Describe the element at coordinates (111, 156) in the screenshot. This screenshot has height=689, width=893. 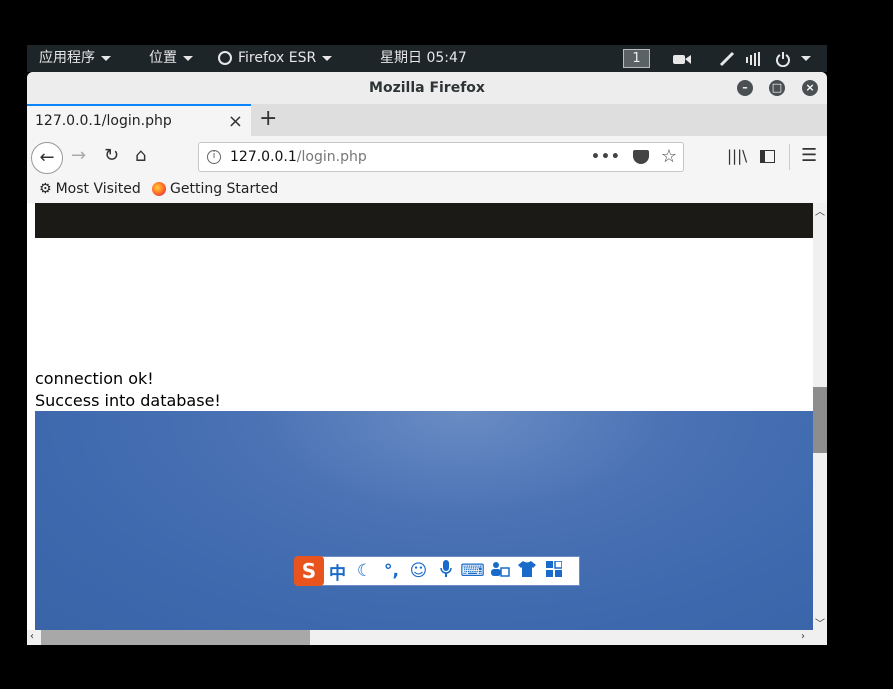
I see `reload-button: ↻` at that location.